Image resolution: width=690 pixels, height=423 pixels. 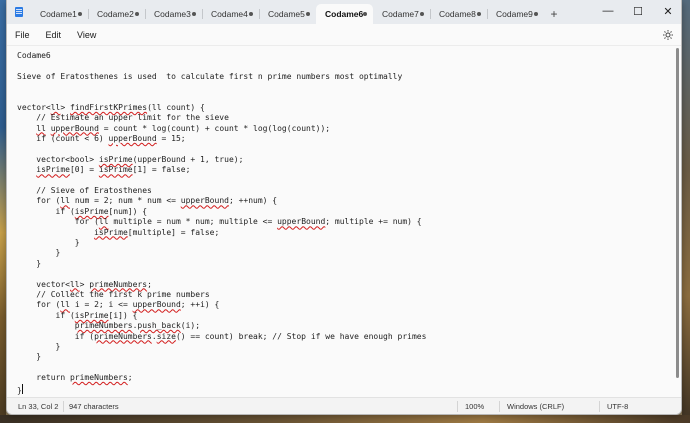 I want to click on code-text: Codame6, so click(x=34, y=55).